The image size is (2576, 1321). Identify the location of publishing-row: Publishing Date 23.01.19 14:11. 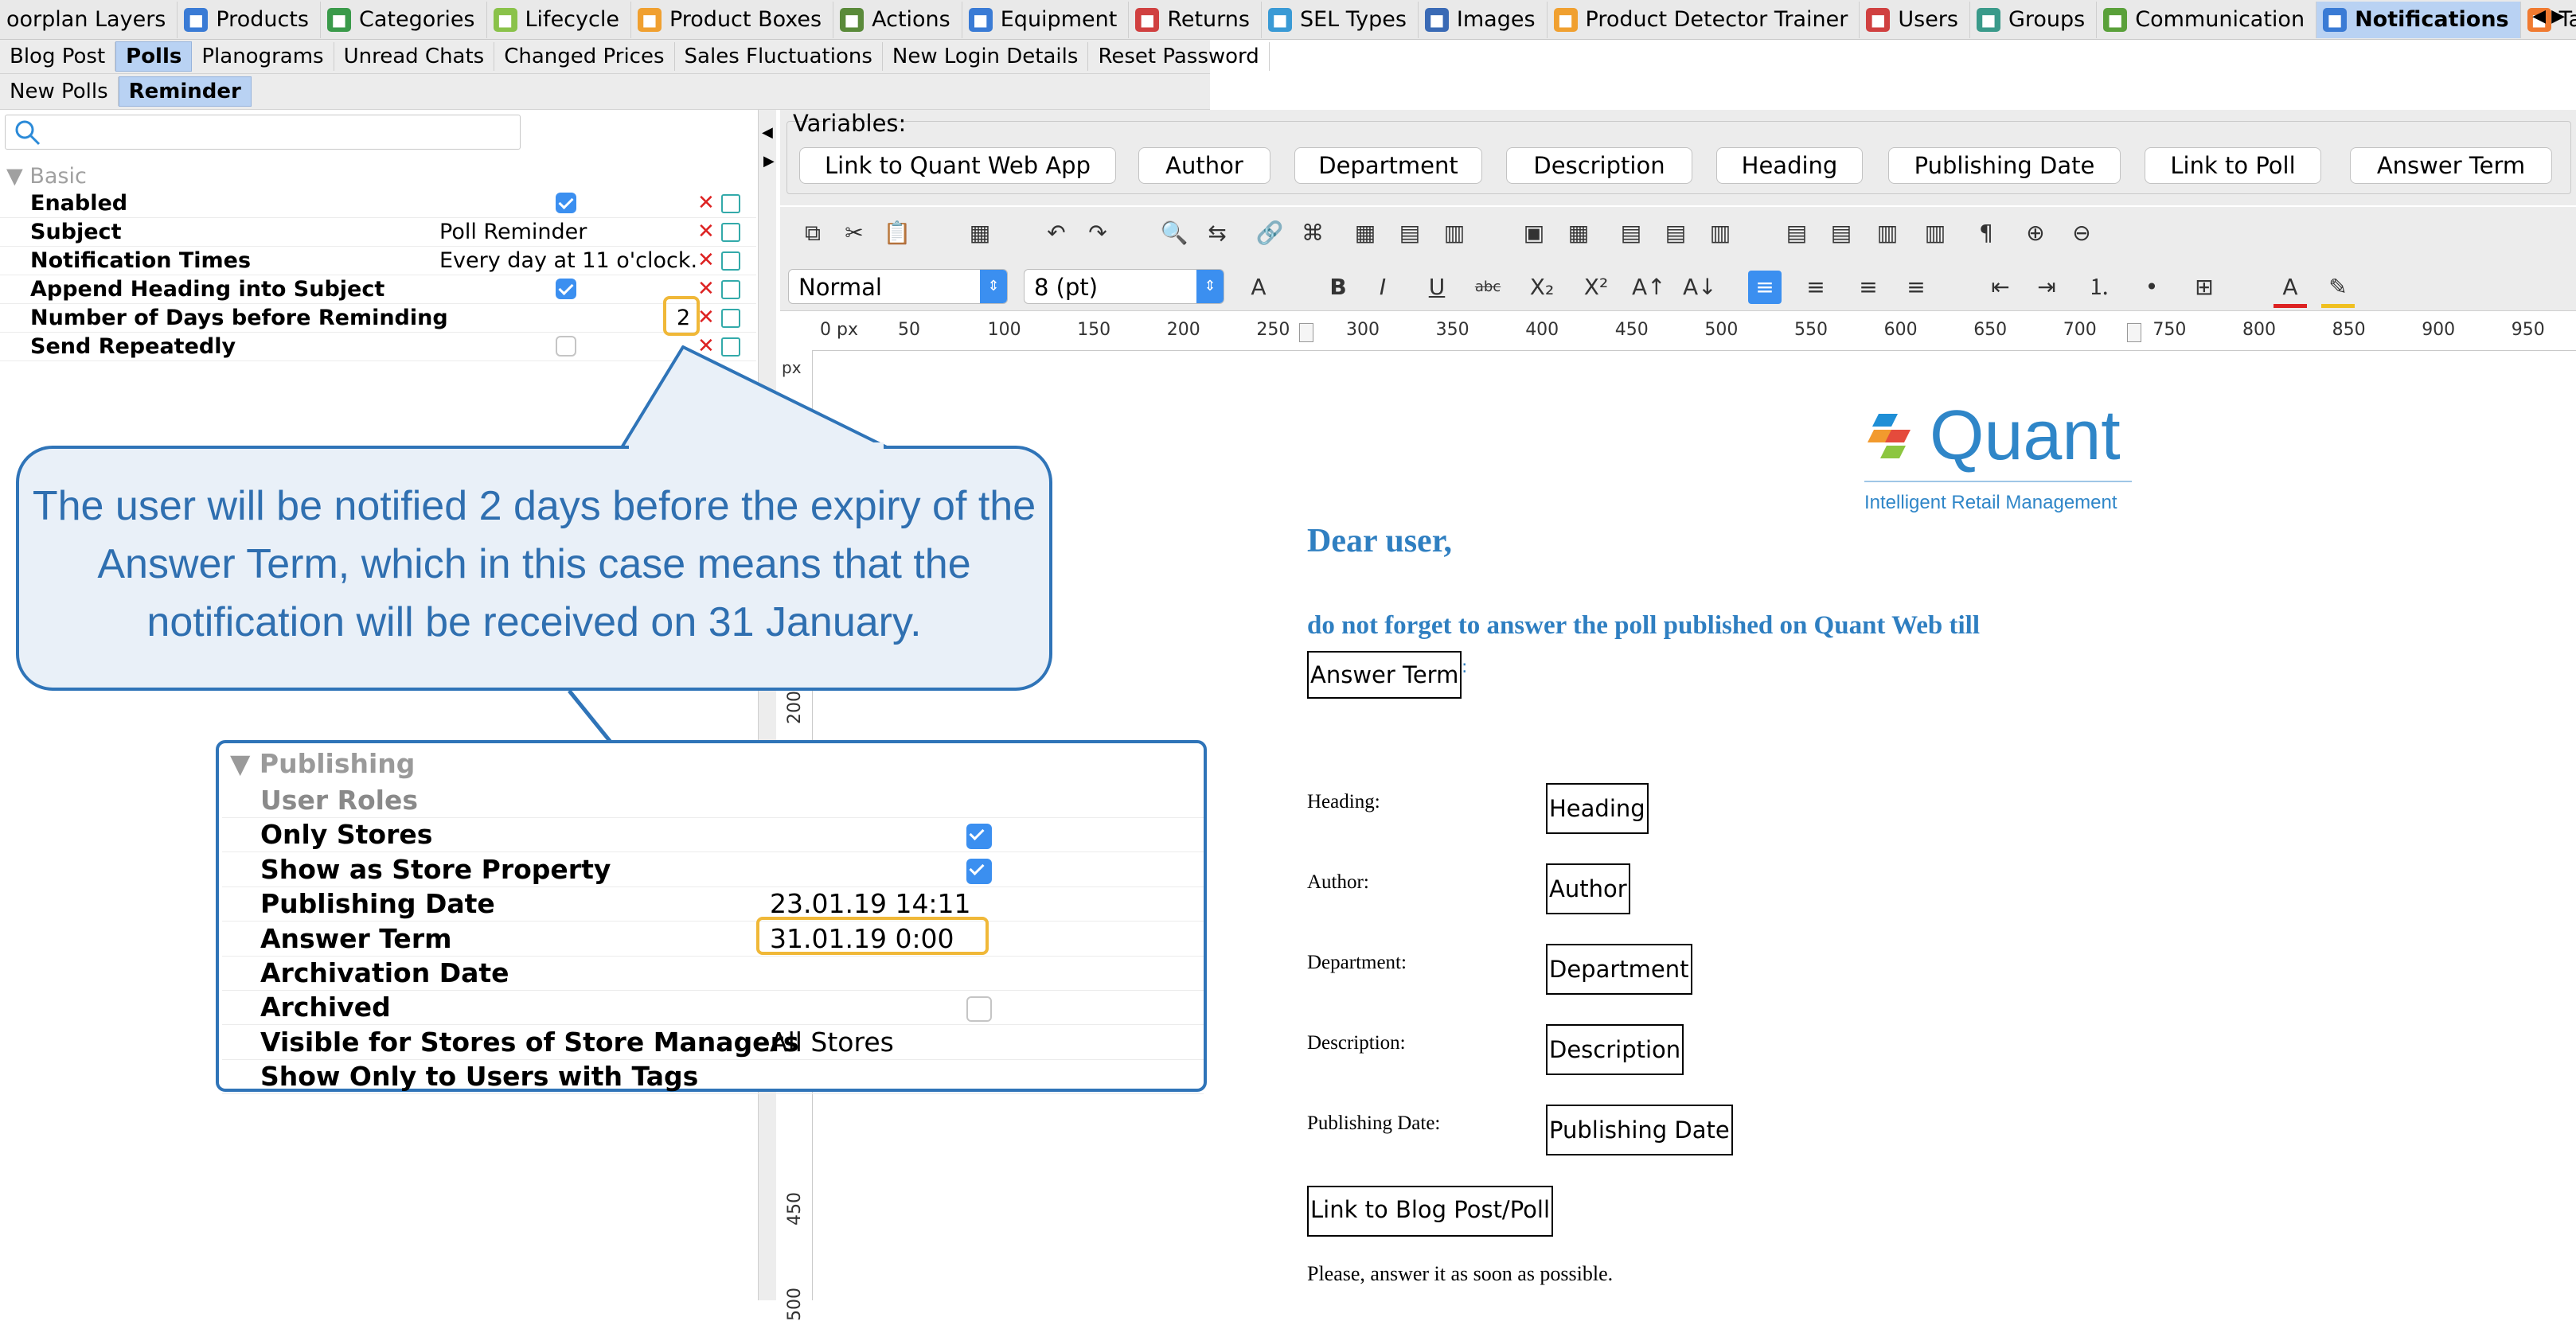
(713, 904).